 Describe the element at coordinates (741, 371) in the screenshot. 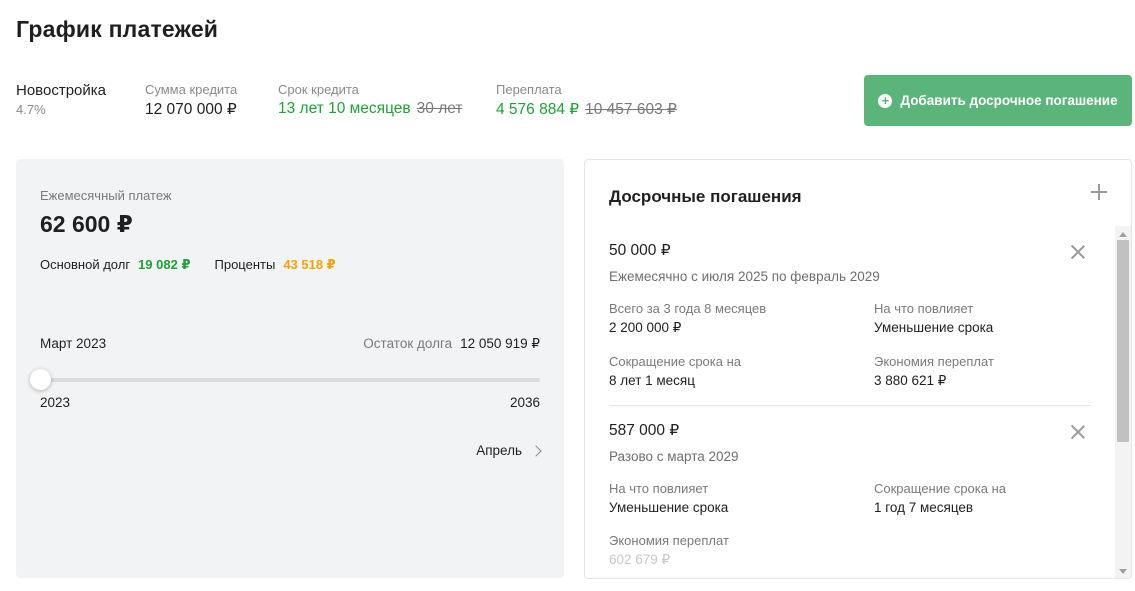

I see `detail-cell: Сокращение срока на 8 лет 1 месяц` at that location.